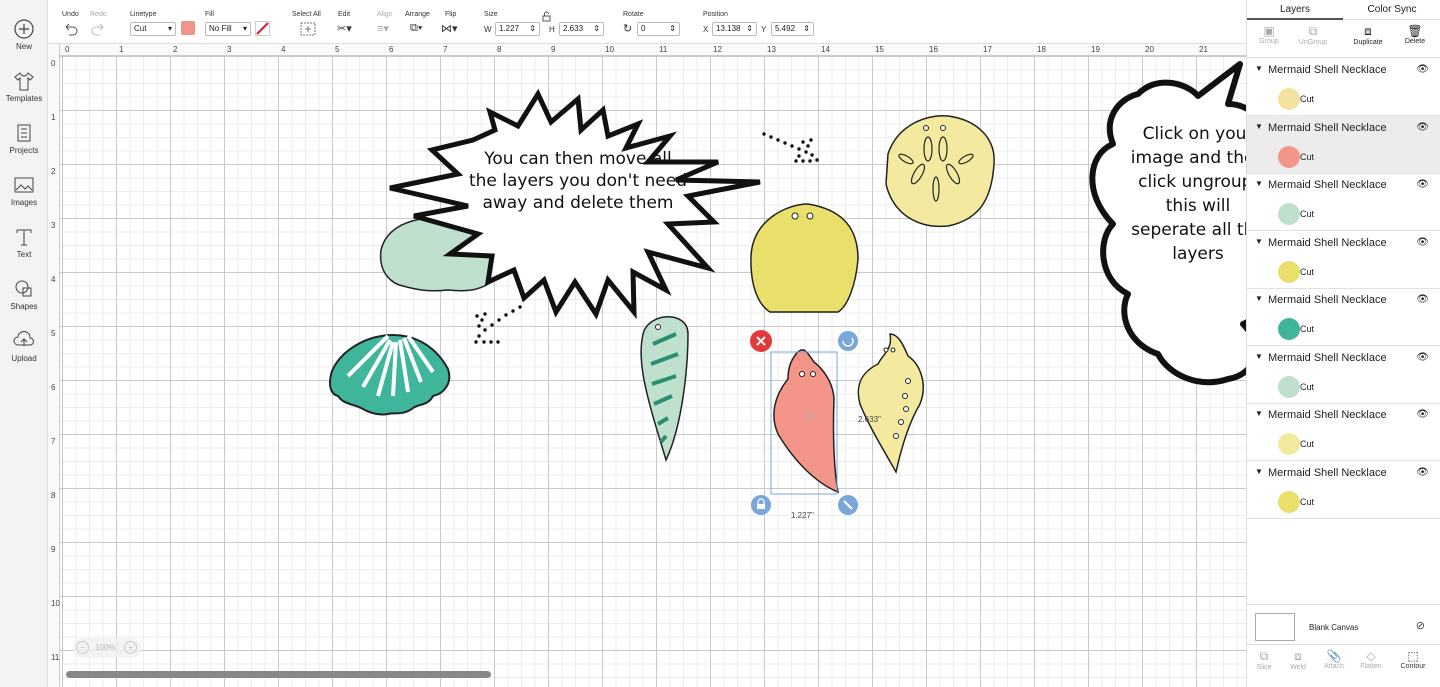 This screenshot has width=1440, height=687. I want to click on flatten-button: ◇ Flatten, so click(1371, 659).